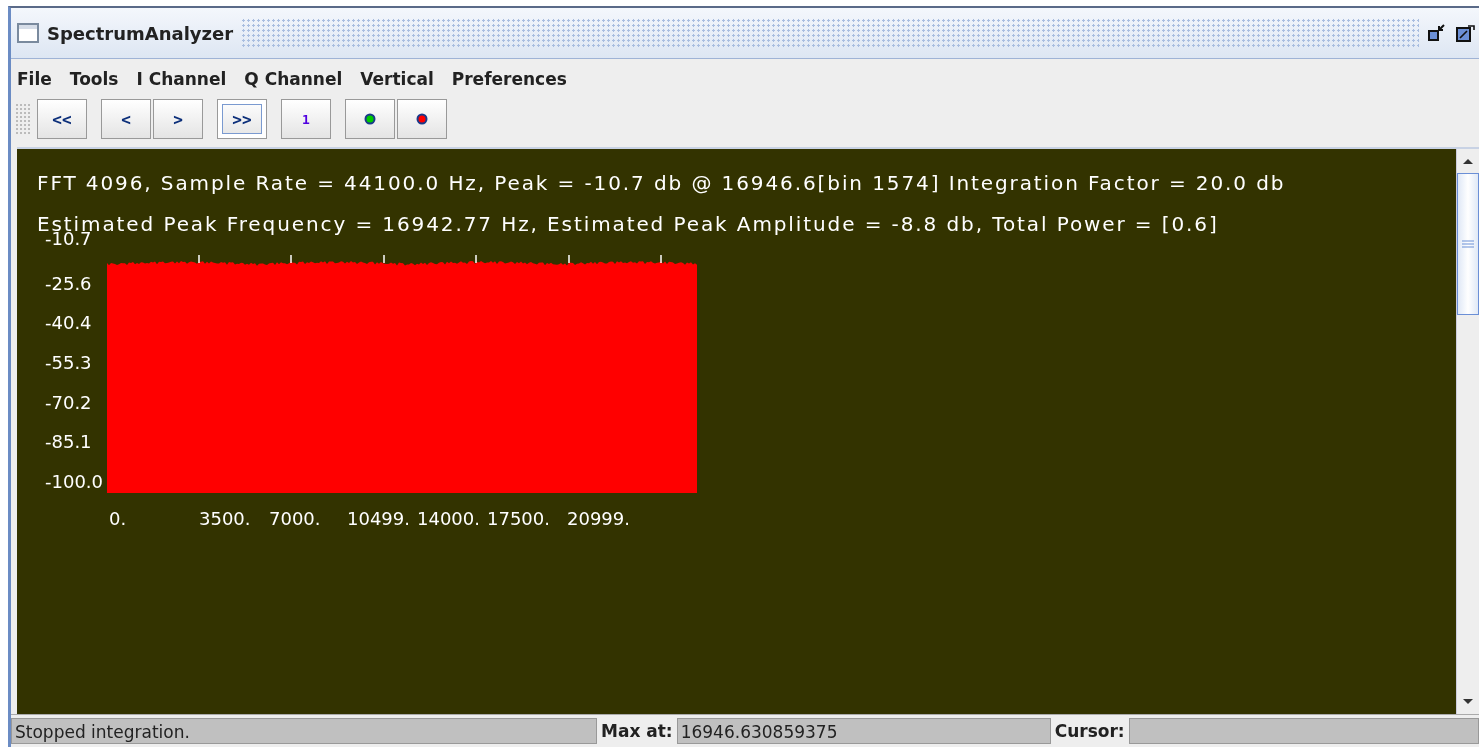 The width and height of the screenshot is (1479, 747). I want to click on toolbar-button: <, so click(126, 119).